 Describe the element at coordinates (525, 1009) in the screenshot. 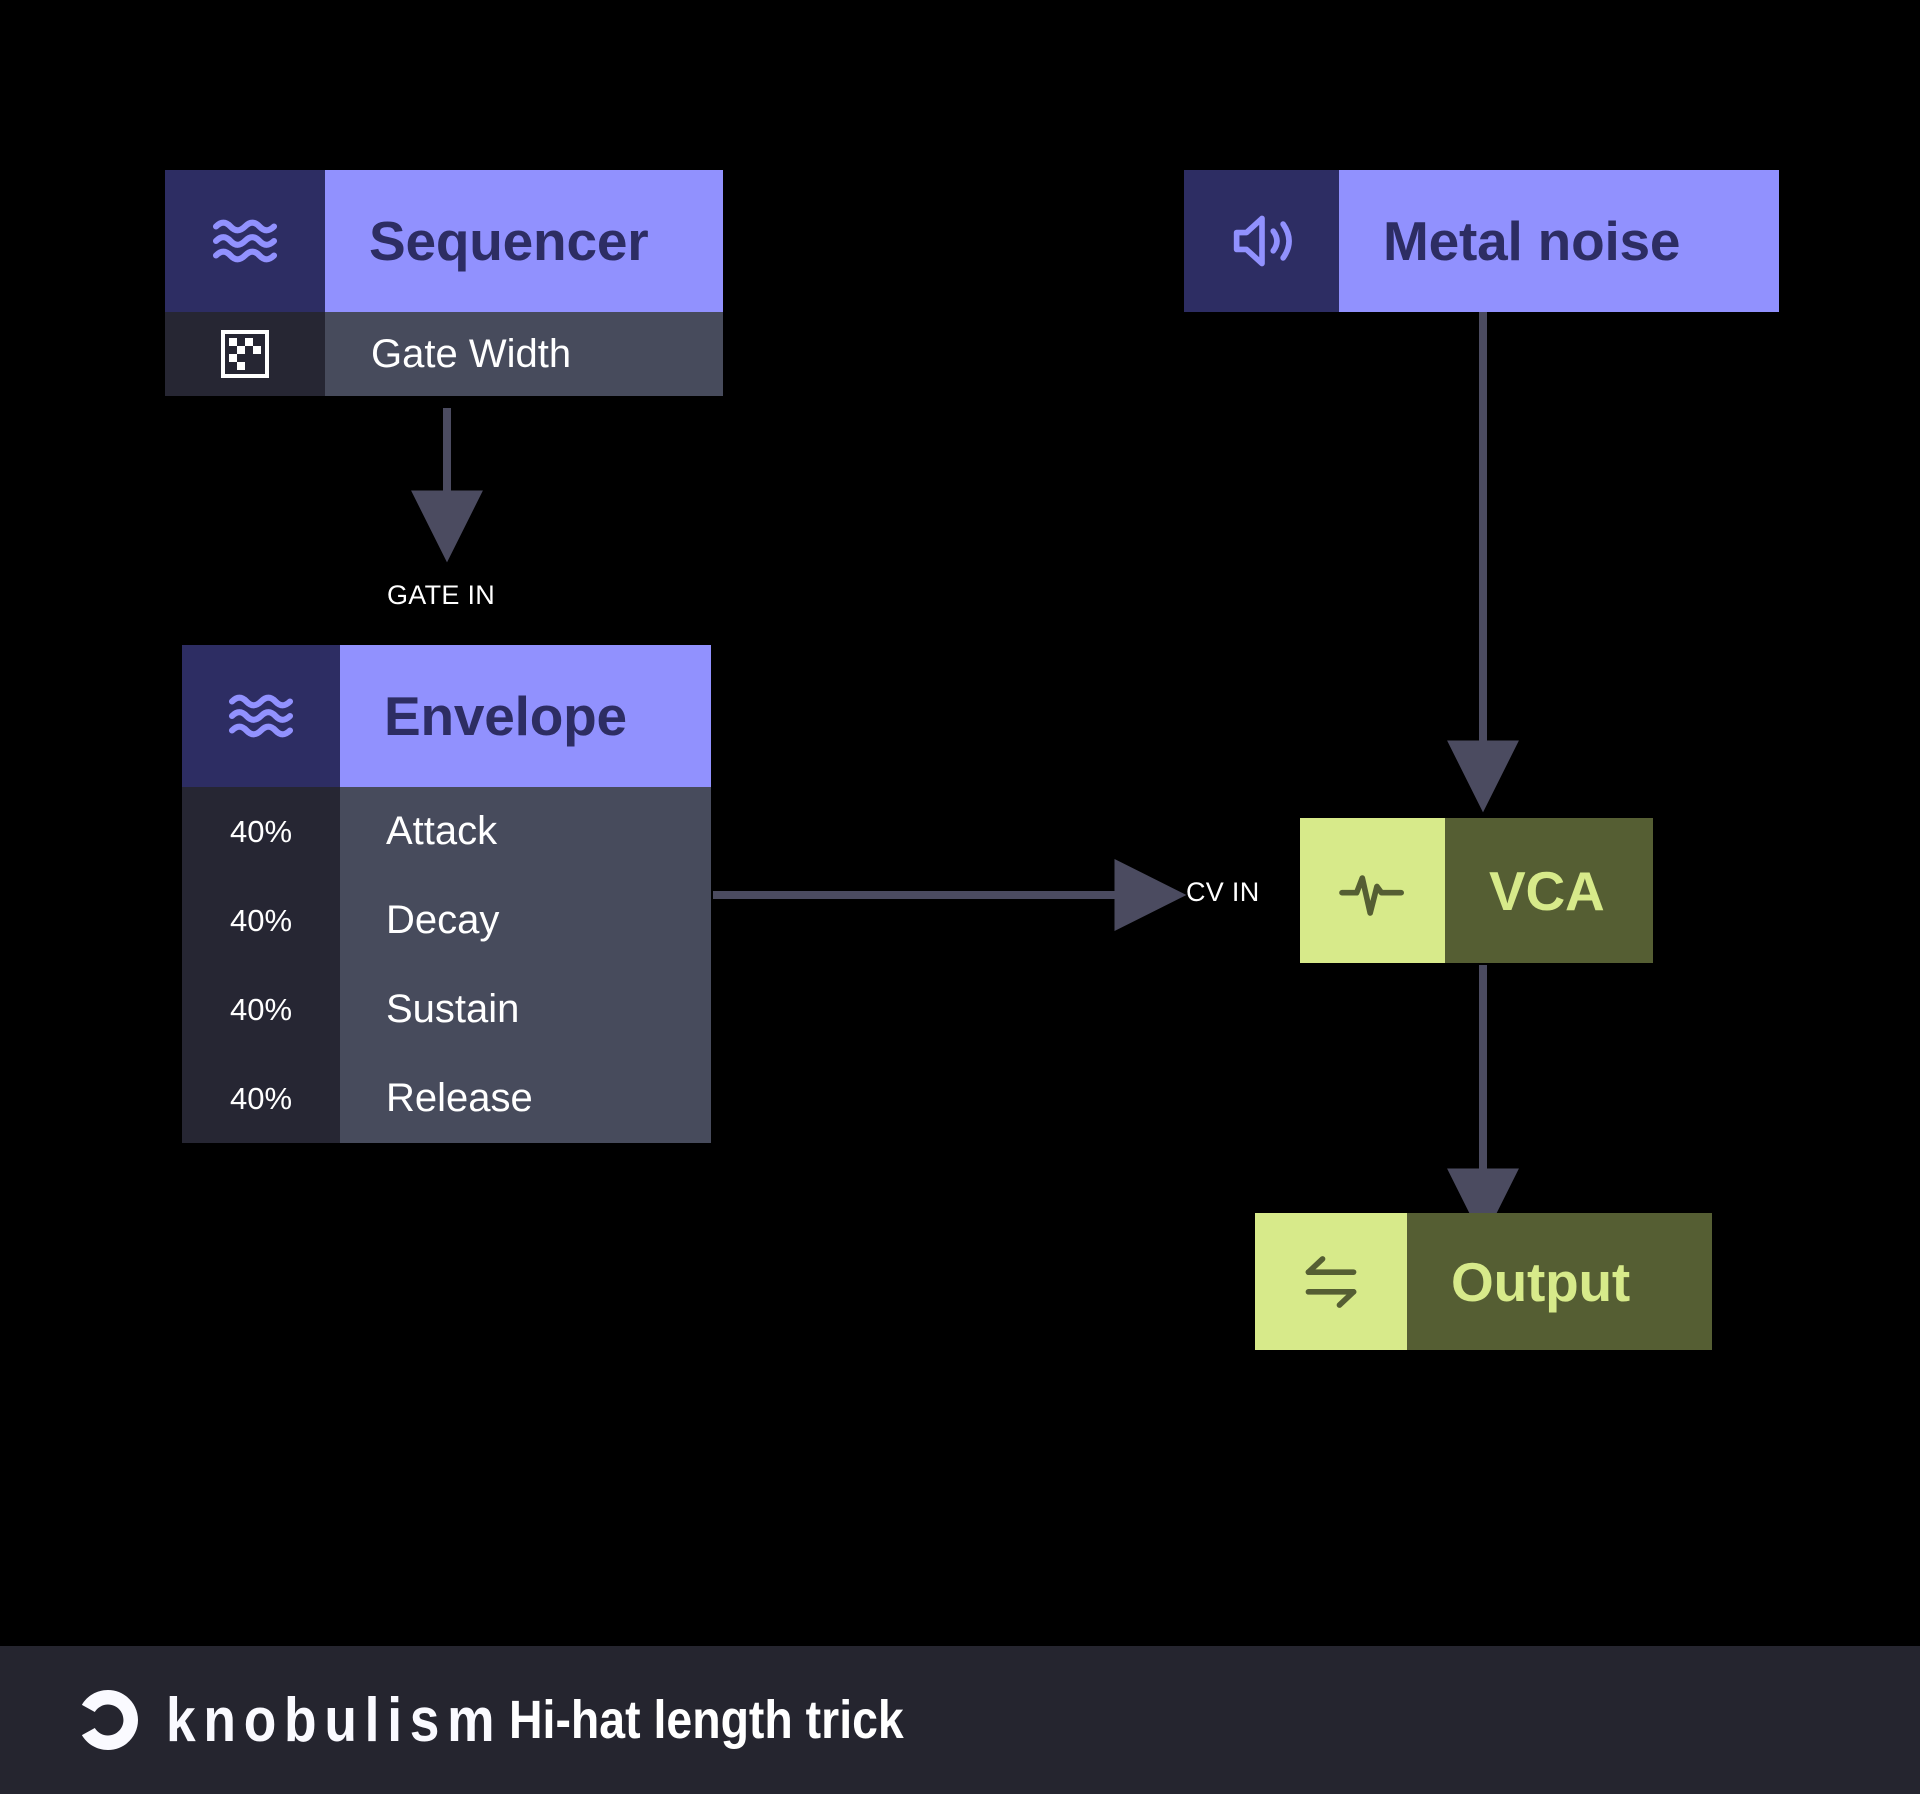

I see `envelope-label-sustain: Sustain` at that location.